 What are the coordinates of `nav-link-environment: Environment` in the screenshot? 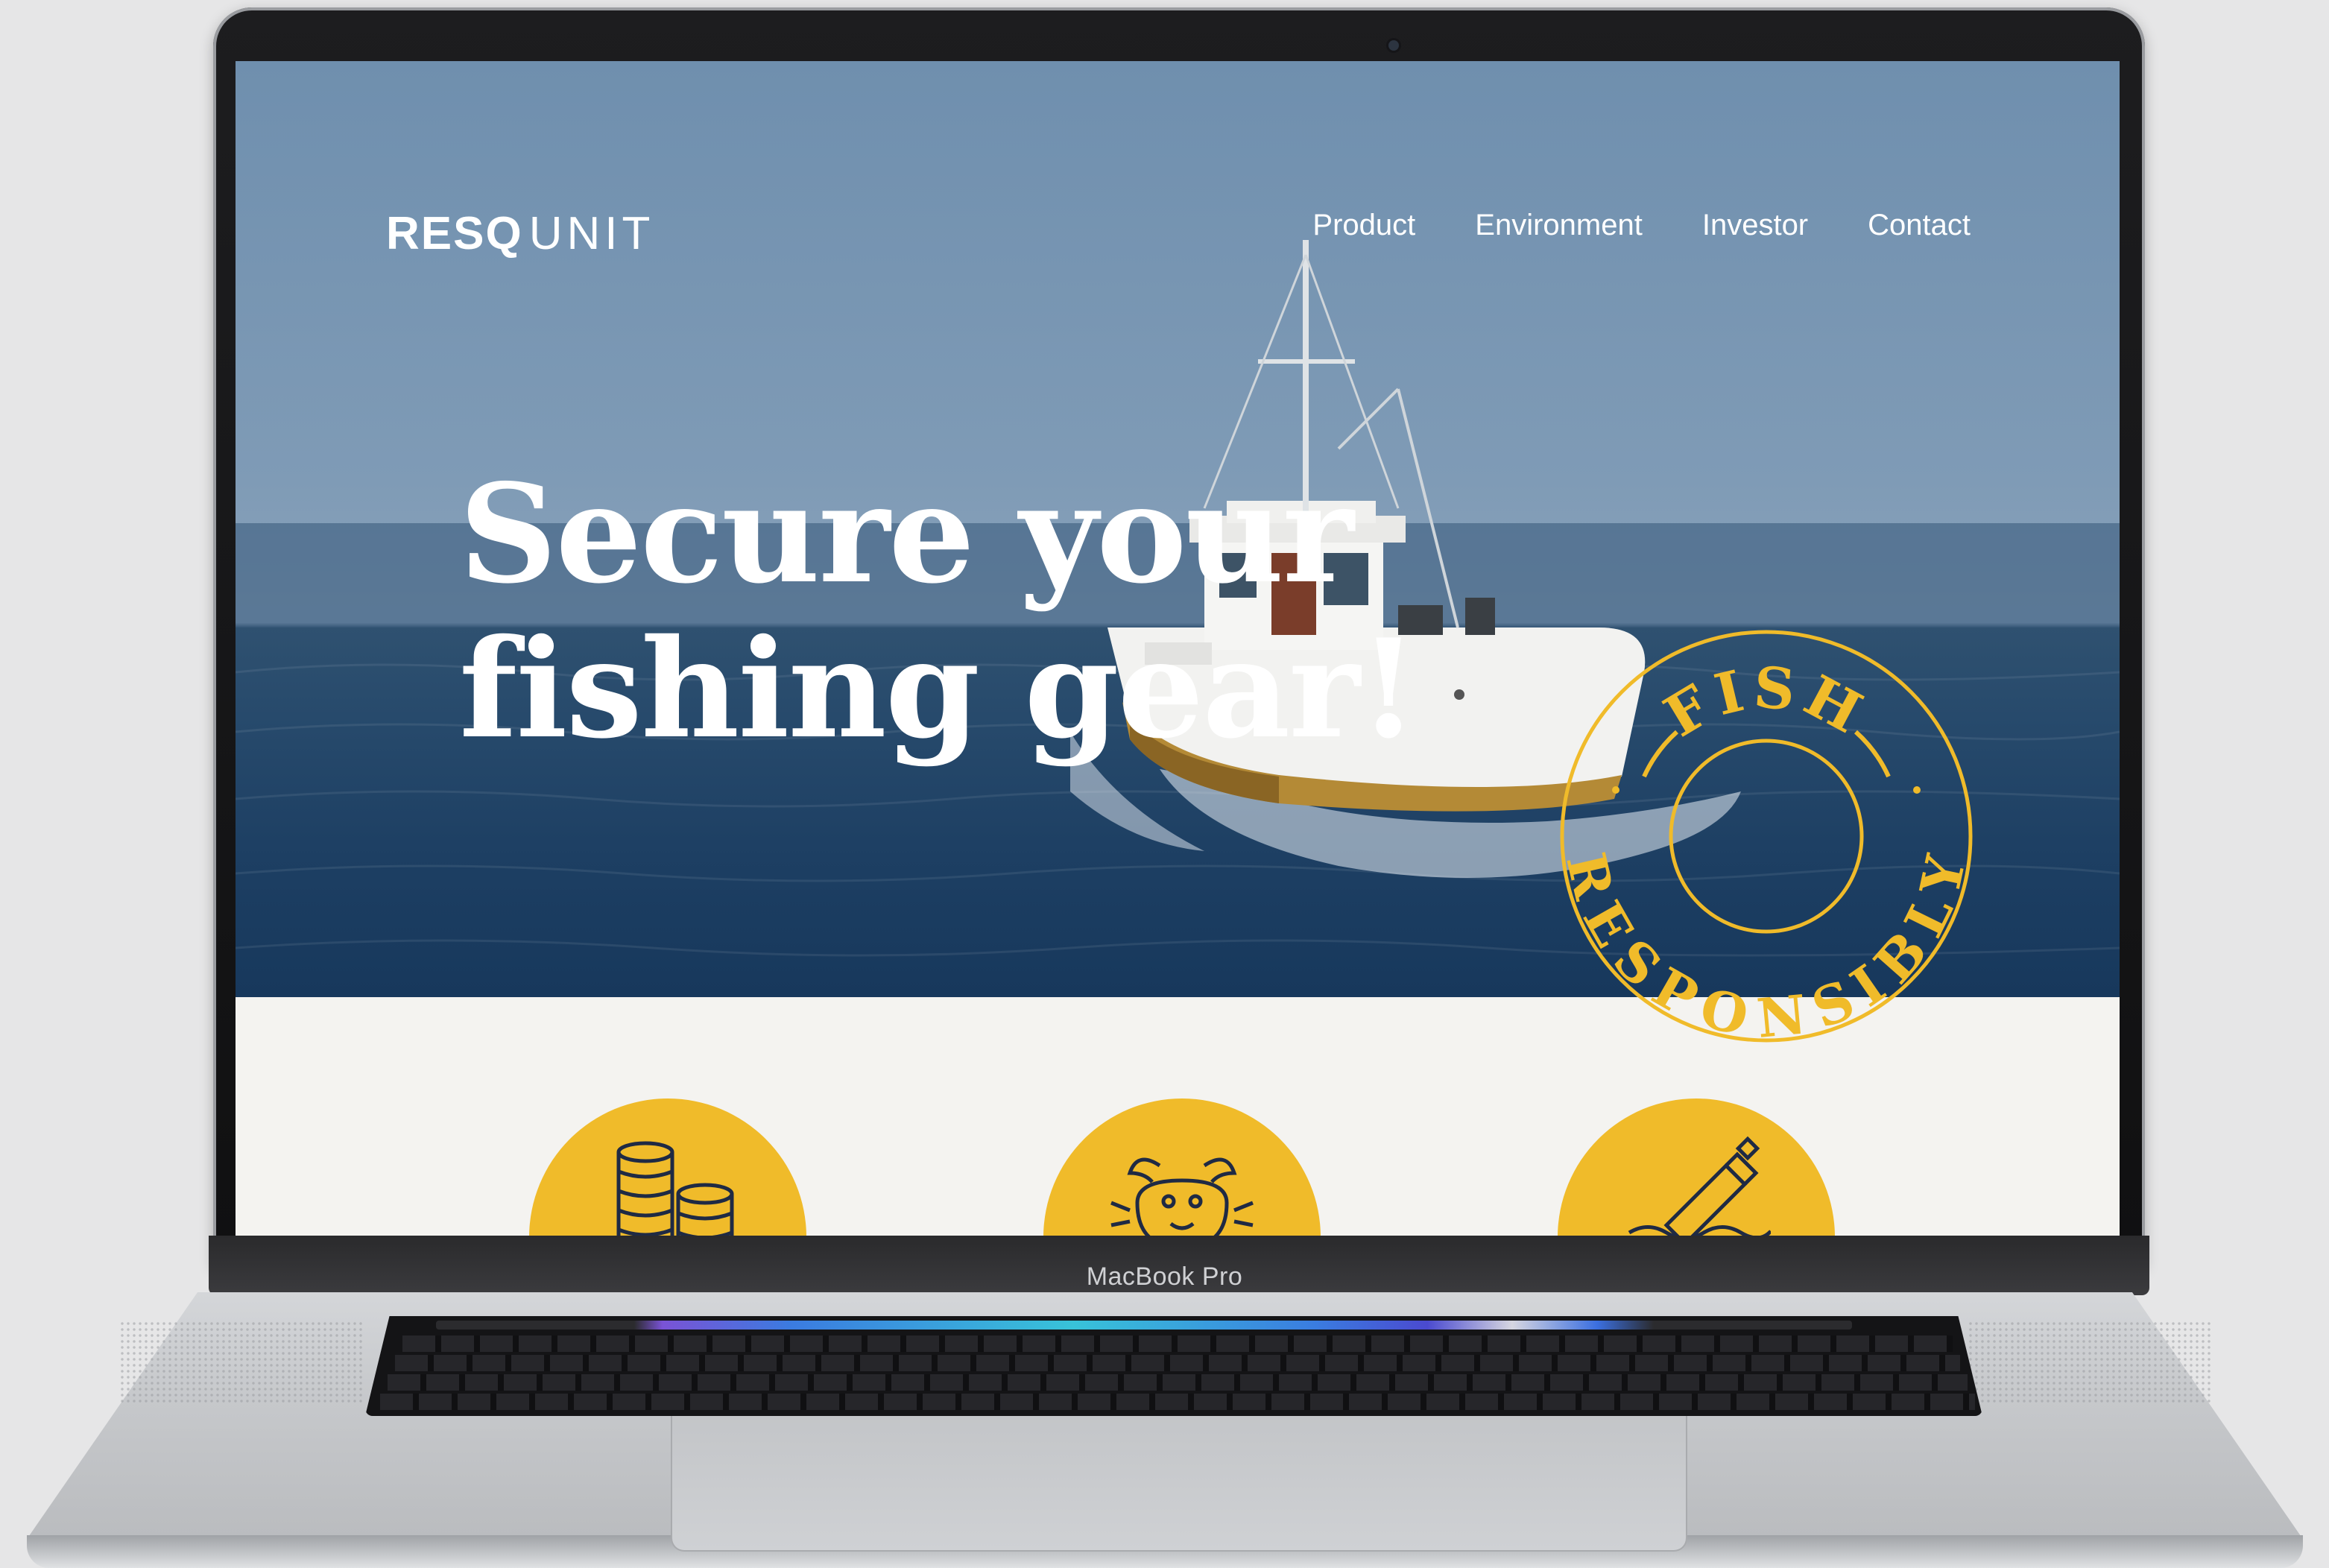 It's located at (1559, 226).